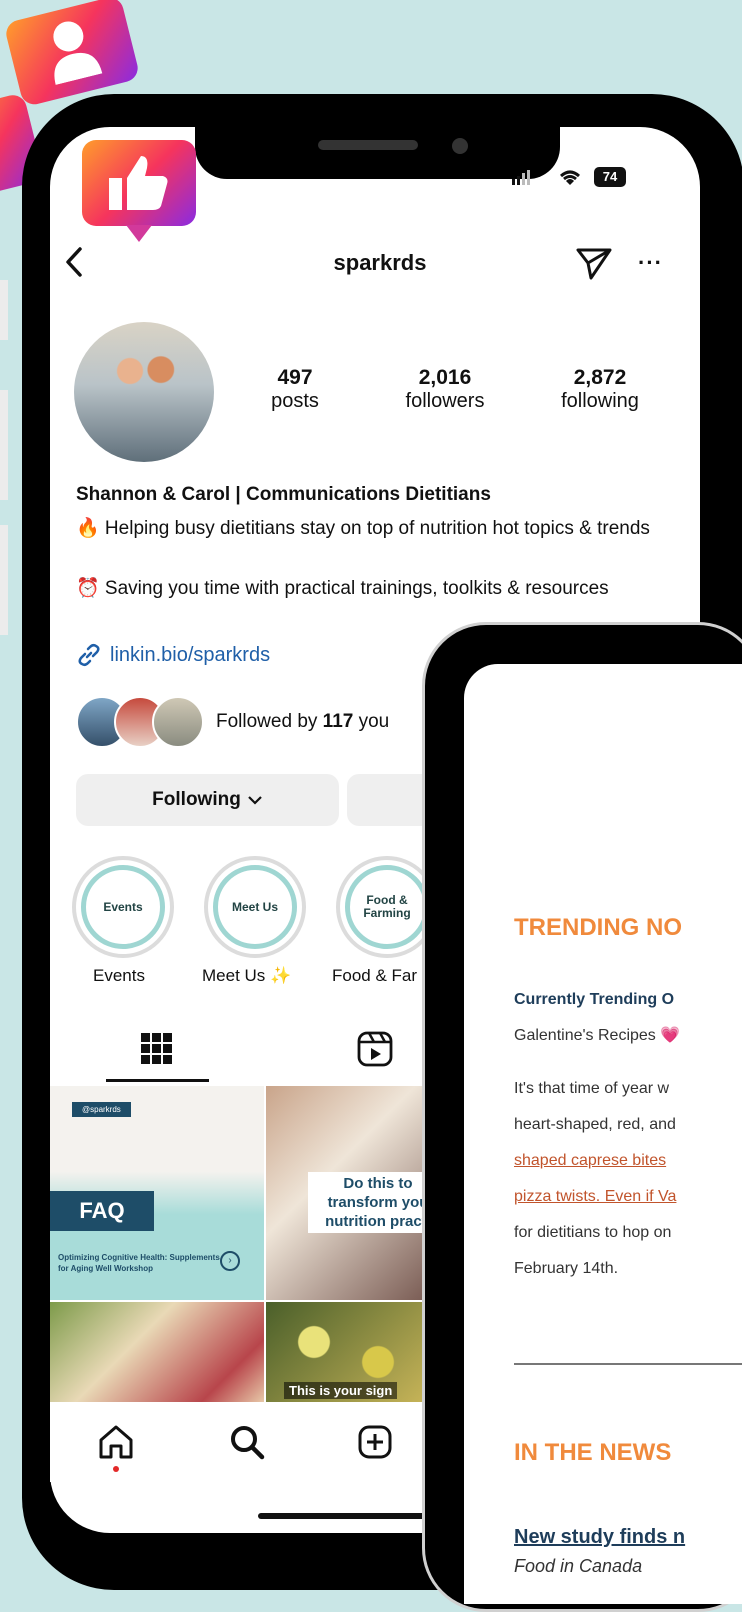 This screenshot has width=742, height=1612. What do you see at coordinates (598, 927) in the screenshot?
I see `trending-heading: TRENDING NO` at bounding box center [598, 927].